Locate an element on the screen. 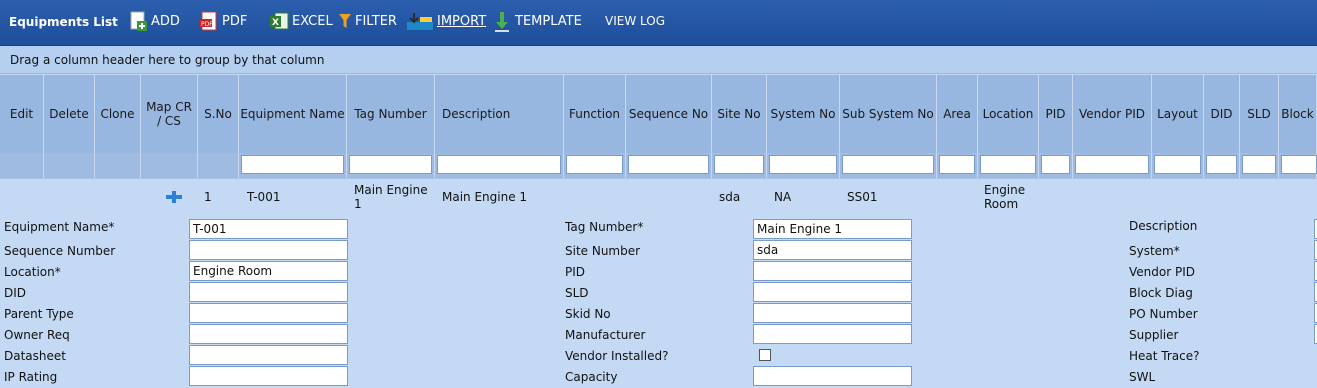 The height and width of the screenshot is (388, 1317). col-header-site-no: Site No is located at coordinates (739, 114).